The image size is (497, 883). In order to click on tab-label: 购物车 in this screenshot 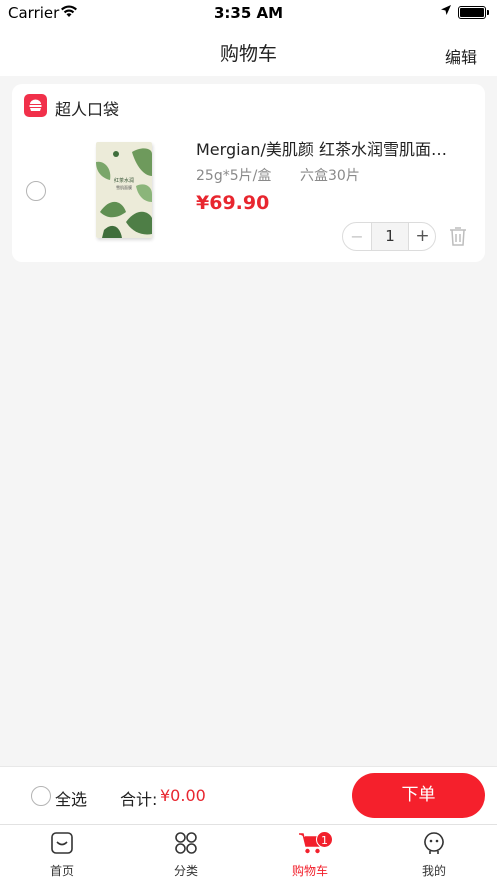, I will do `click(309, 871)`.